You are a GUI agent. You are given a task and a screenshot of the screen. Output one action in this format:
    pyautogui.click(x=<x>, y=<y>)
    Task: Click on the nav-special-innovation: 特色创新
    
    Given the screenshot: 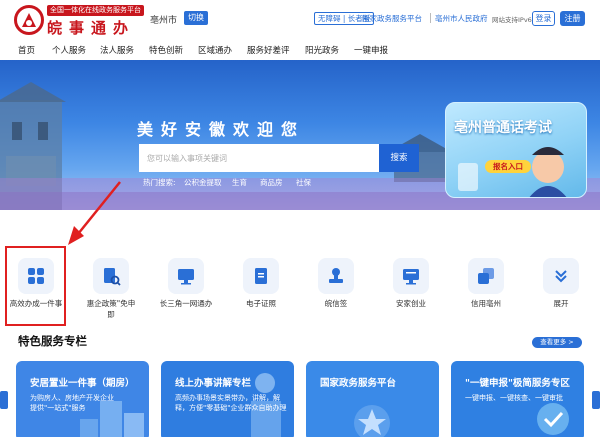 What is the action you would take?
    pyautogui.click(x=166, y=50)
    